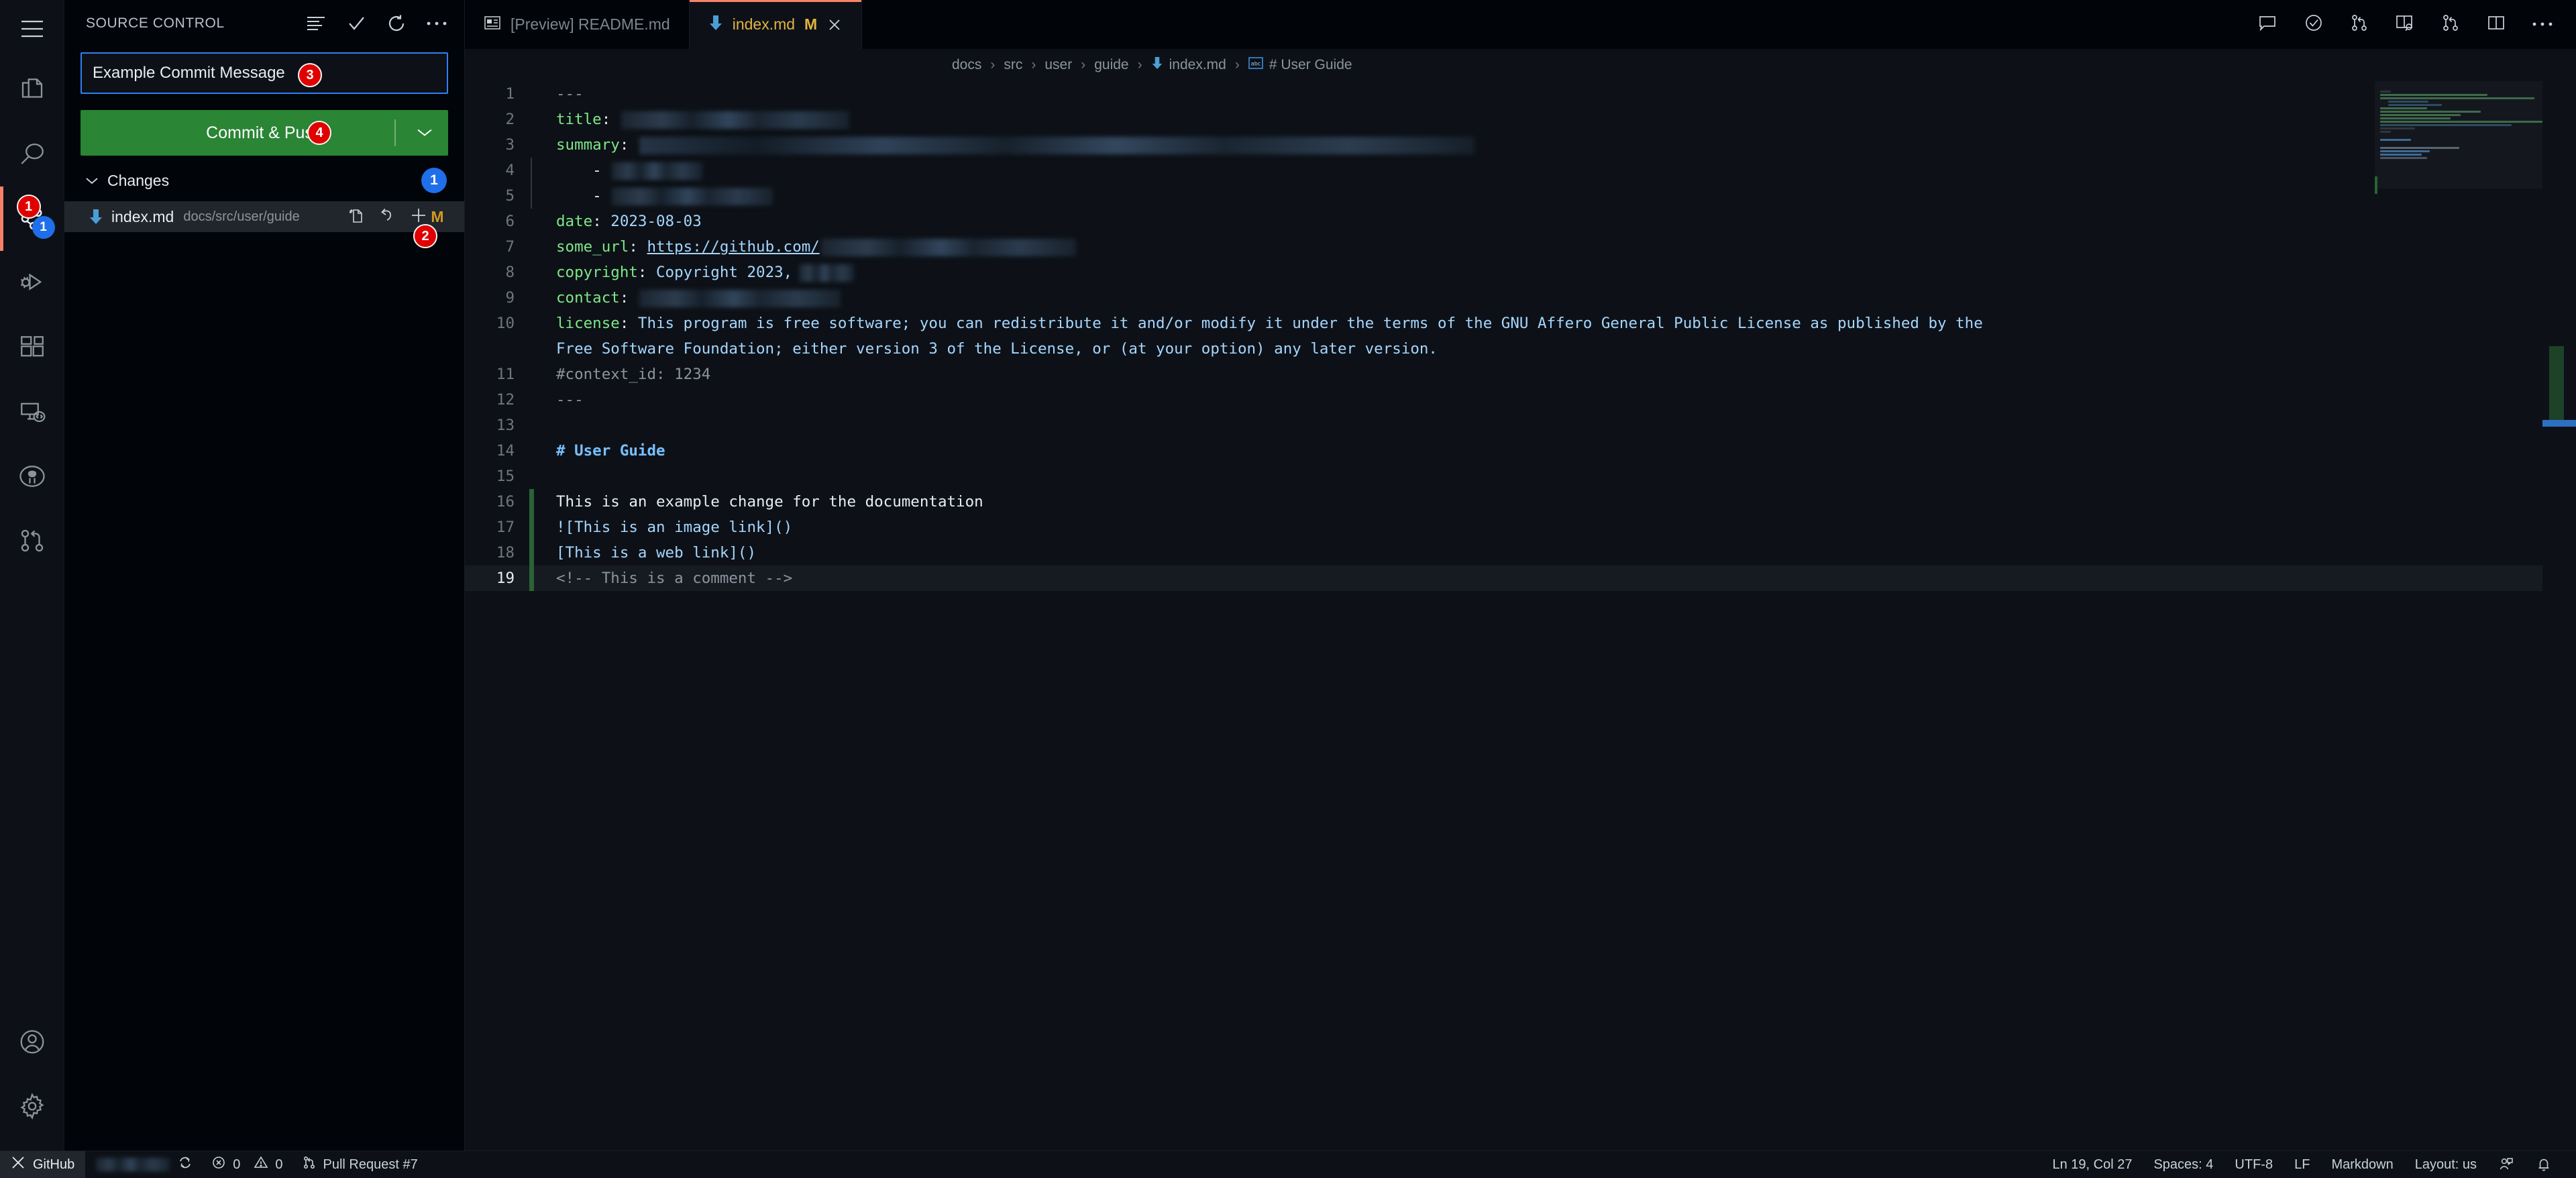 Image resolution: width=2576 pixels, height=1178 pixels. Describe the element at coordinates (1520, 527) in the screenshot. I see `code-line: 17 ![This is an image link]()` at that location.